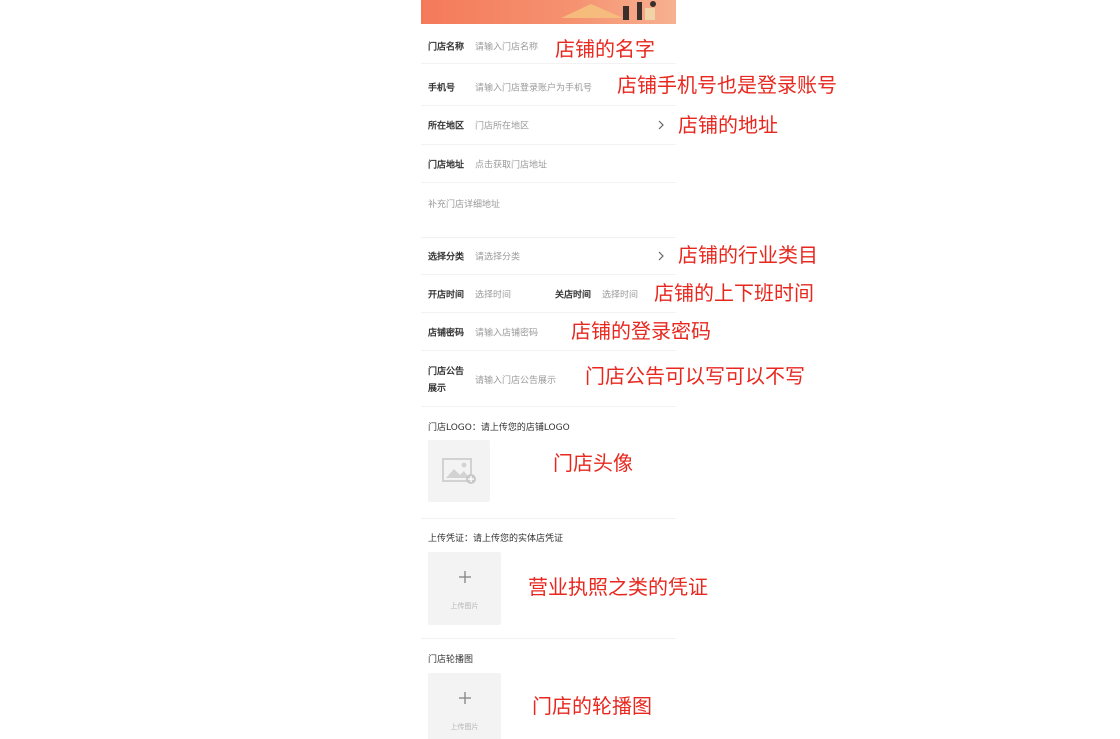  I want to click on annotation-password: 店铺的登录密码, so click(641, 331).